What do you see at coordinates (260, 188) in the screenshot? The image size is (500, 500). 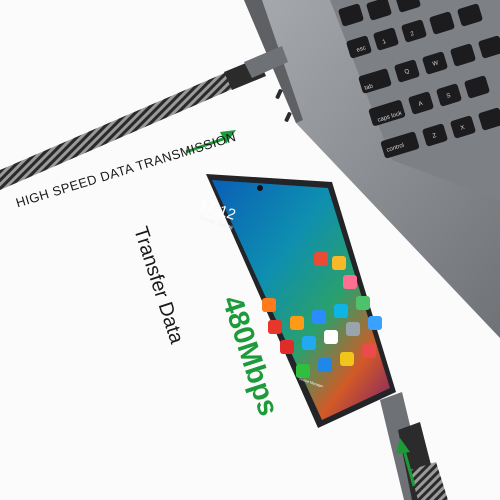 I see `front-camera` at bounding box center [260, 188].